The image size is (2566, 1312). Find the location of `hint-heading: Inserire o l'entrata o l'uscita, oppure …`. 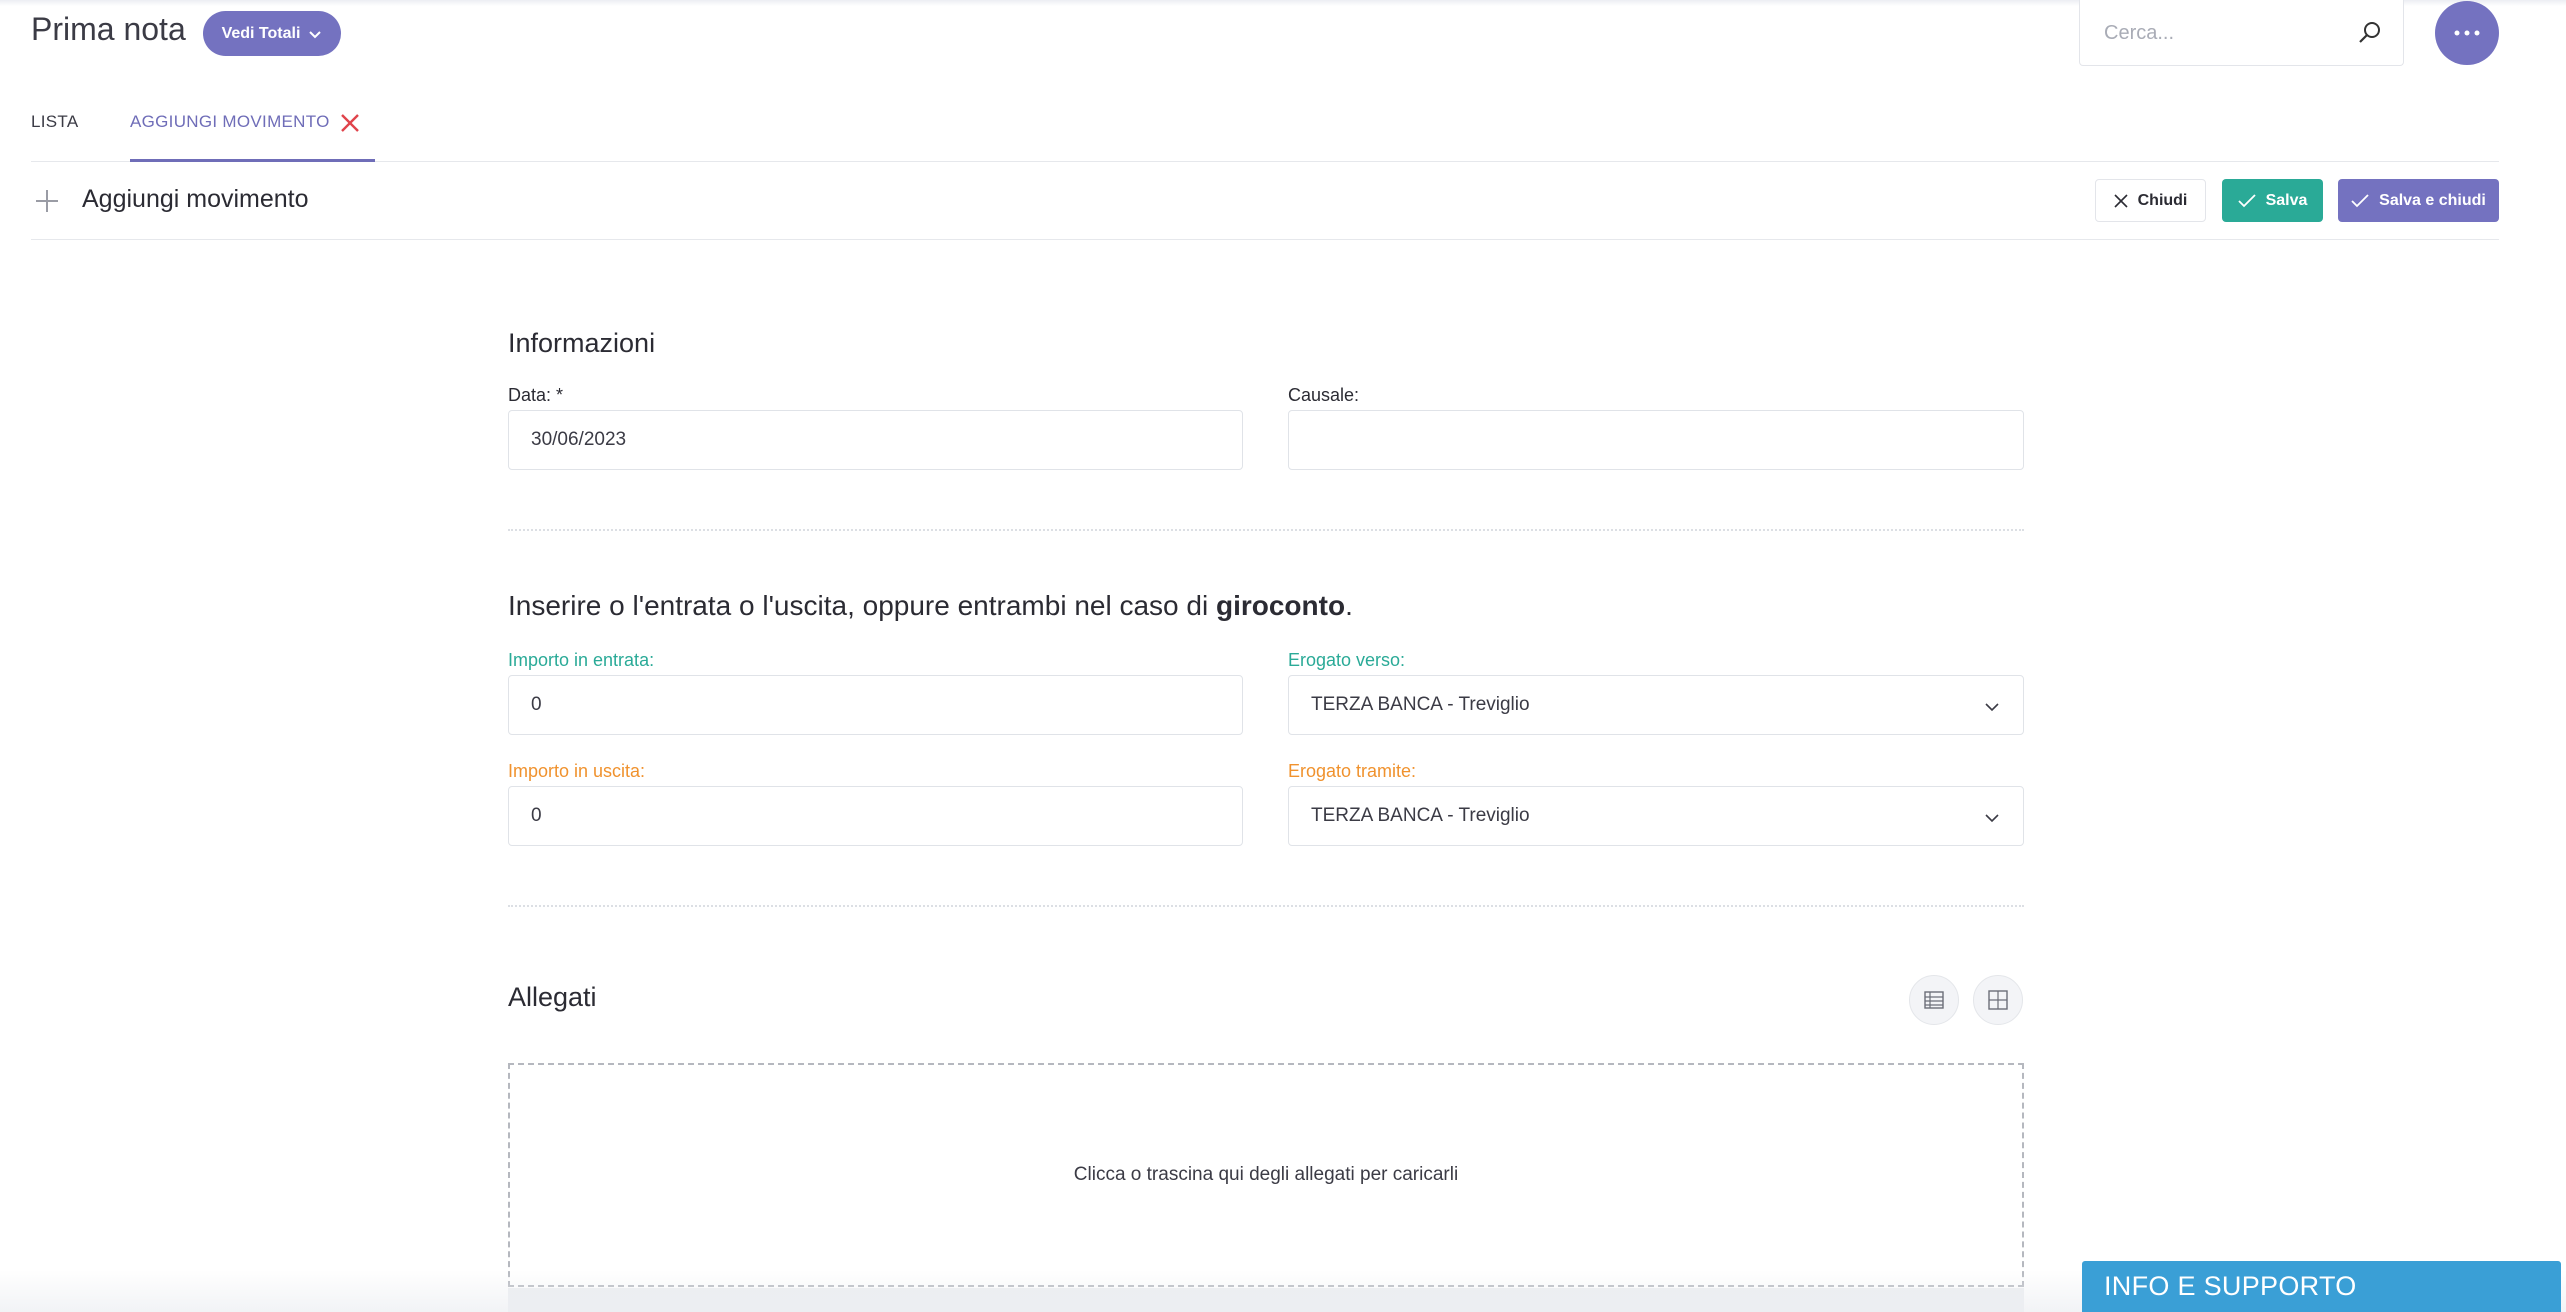

hint-heading: Inserire o l'entrata o l'uscita, oppure … is located at coordinates (930, 606).